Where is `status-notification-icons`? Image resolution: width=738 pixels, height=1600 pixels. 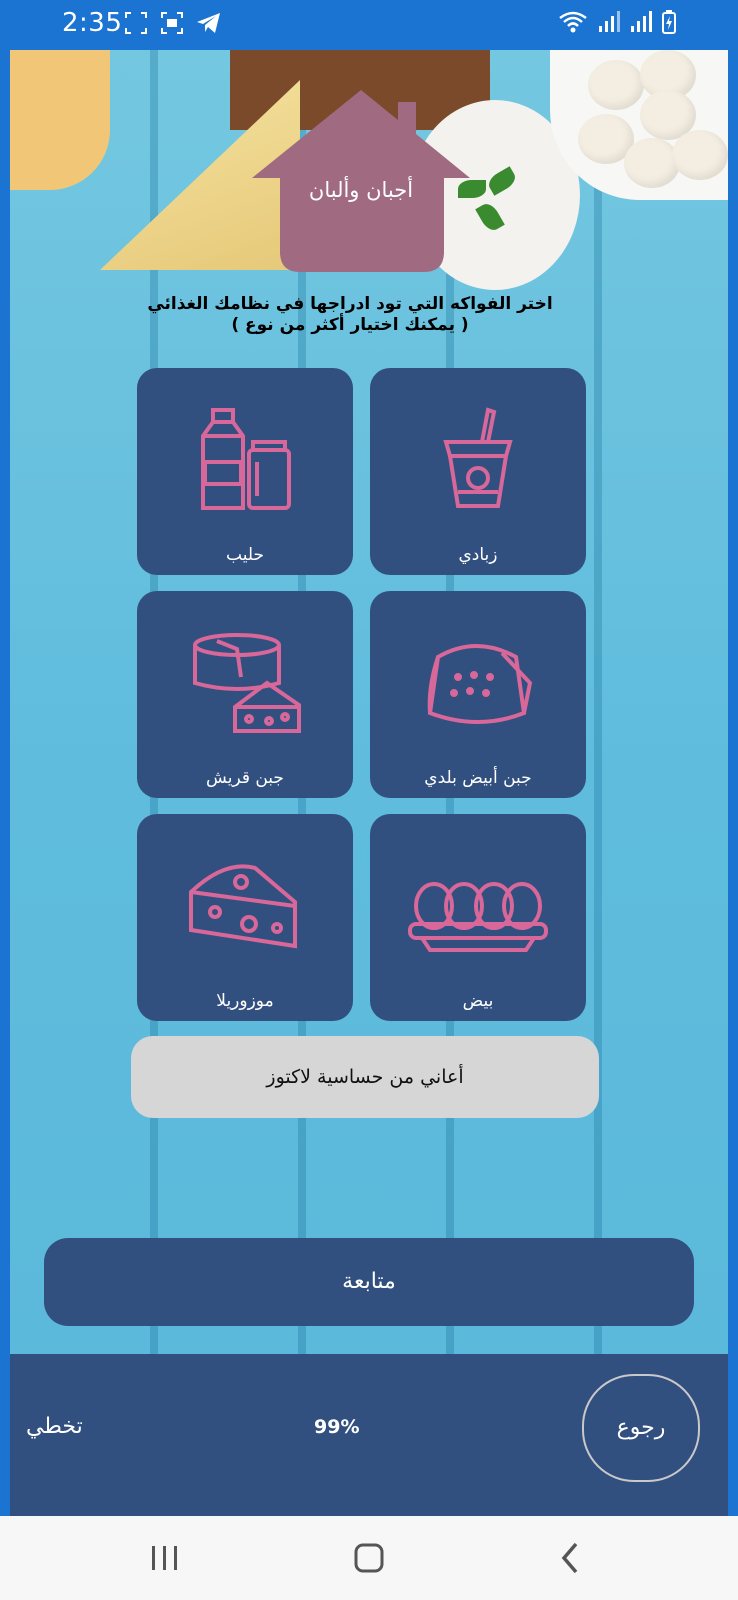 status-notification-icons is located at coordinates (173, 23).